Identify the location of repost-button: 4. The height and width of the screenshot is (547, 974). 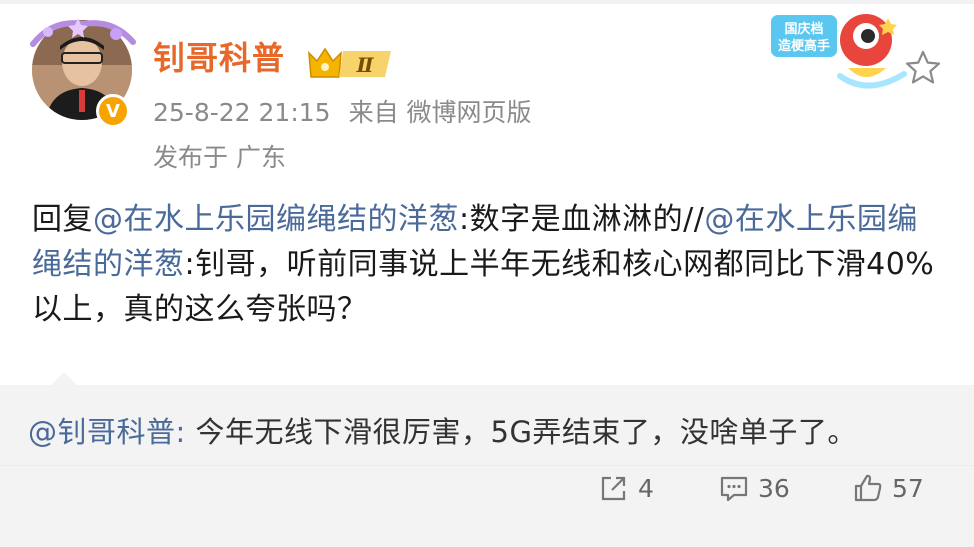
(626, 488).